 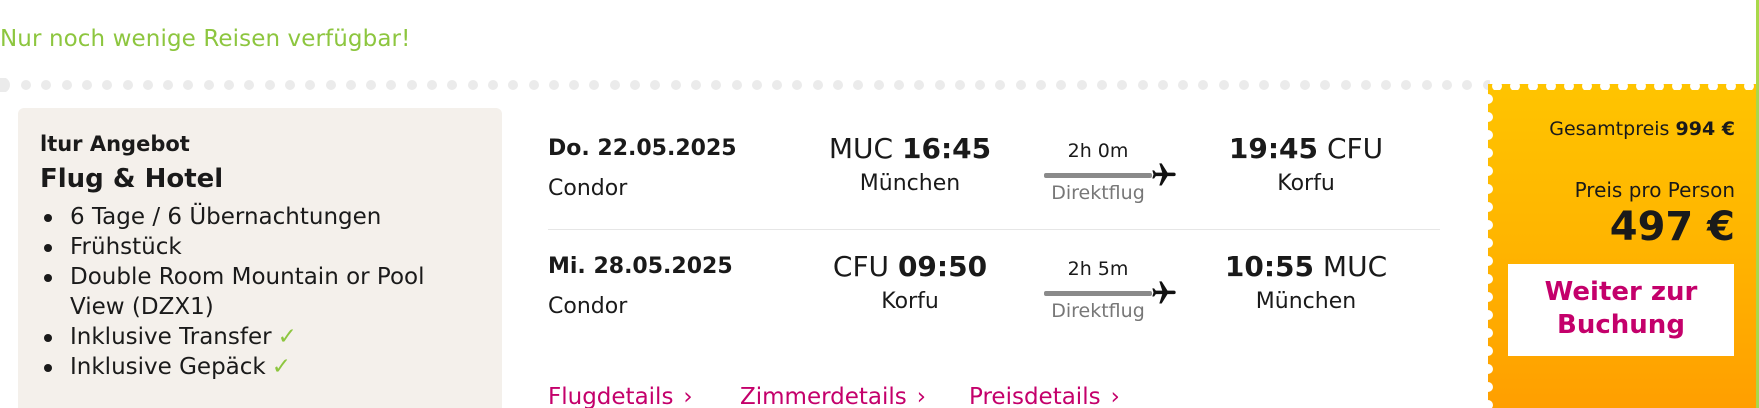 What do you see at coordinates (1269, 266) in the screenshot?
I see `arrival-time: 10:55` at bounding box center [1269, 266].